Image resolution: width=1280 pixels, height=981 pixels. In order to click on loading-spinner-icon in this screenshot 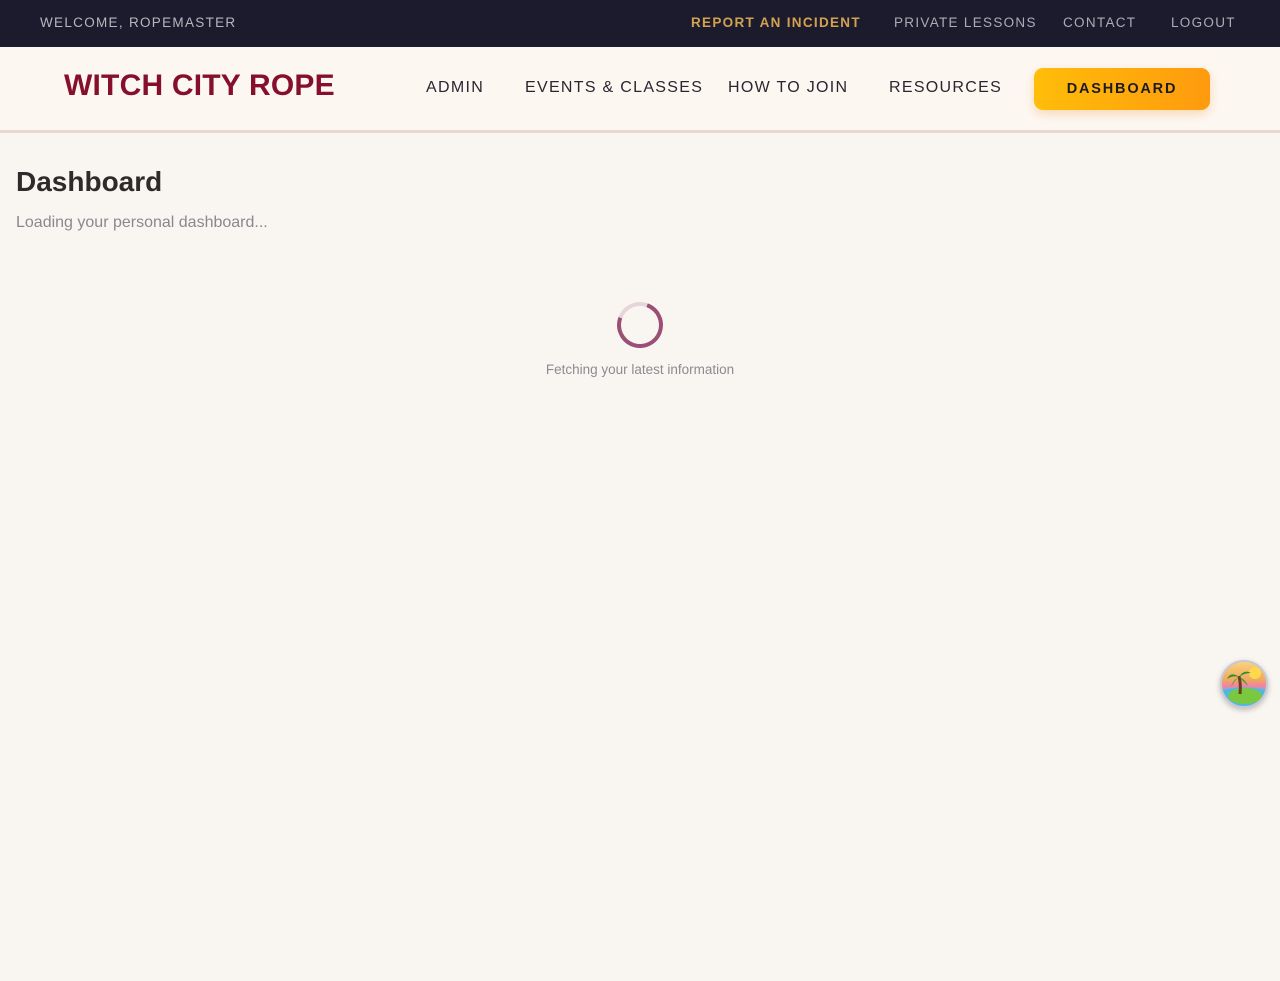, I will do `click(640, 325)`.